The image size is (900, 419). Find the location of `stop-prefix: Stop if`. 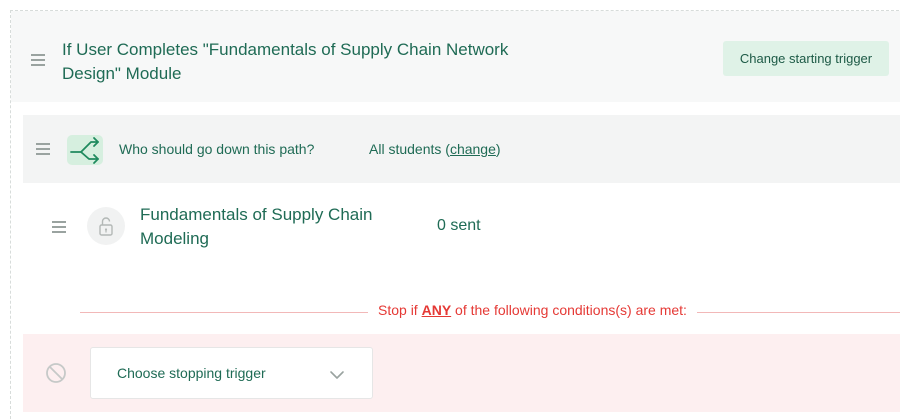

stop-prefix: Stop if is located at coordinates (400, 310).